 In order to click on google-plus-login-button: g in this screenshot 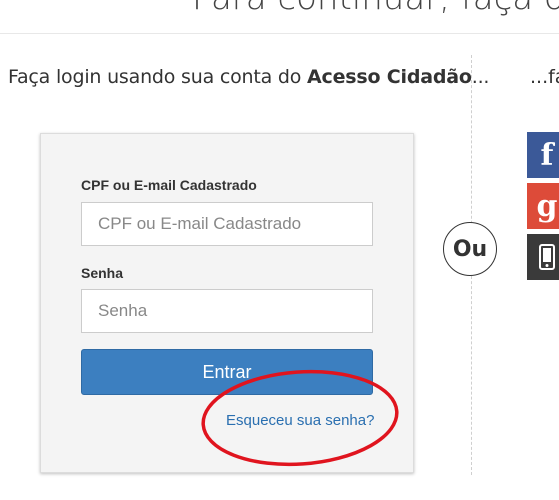, I will do `click(543, 206)`.